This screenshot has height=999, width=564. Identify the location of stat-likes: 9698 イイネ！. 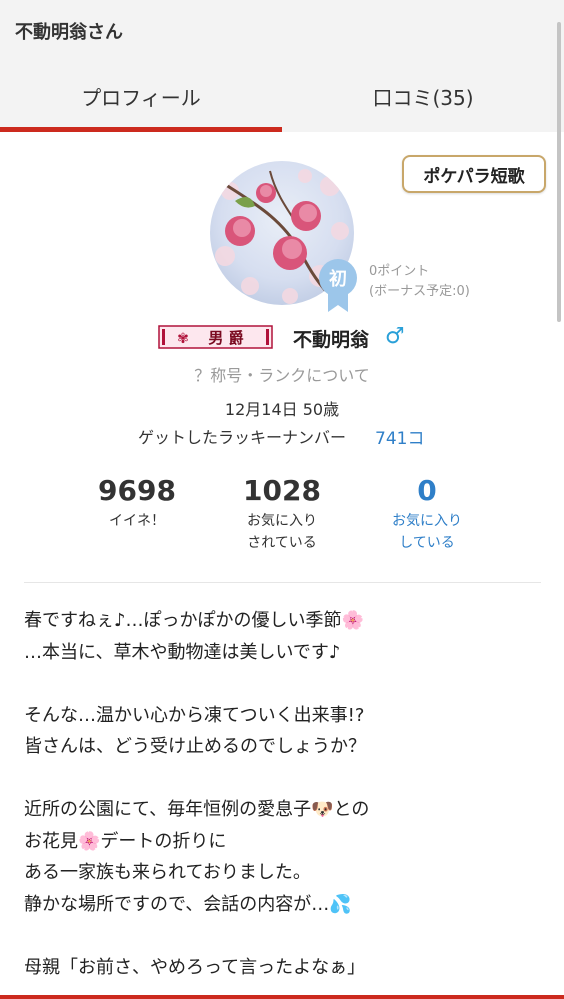
(137, 503).